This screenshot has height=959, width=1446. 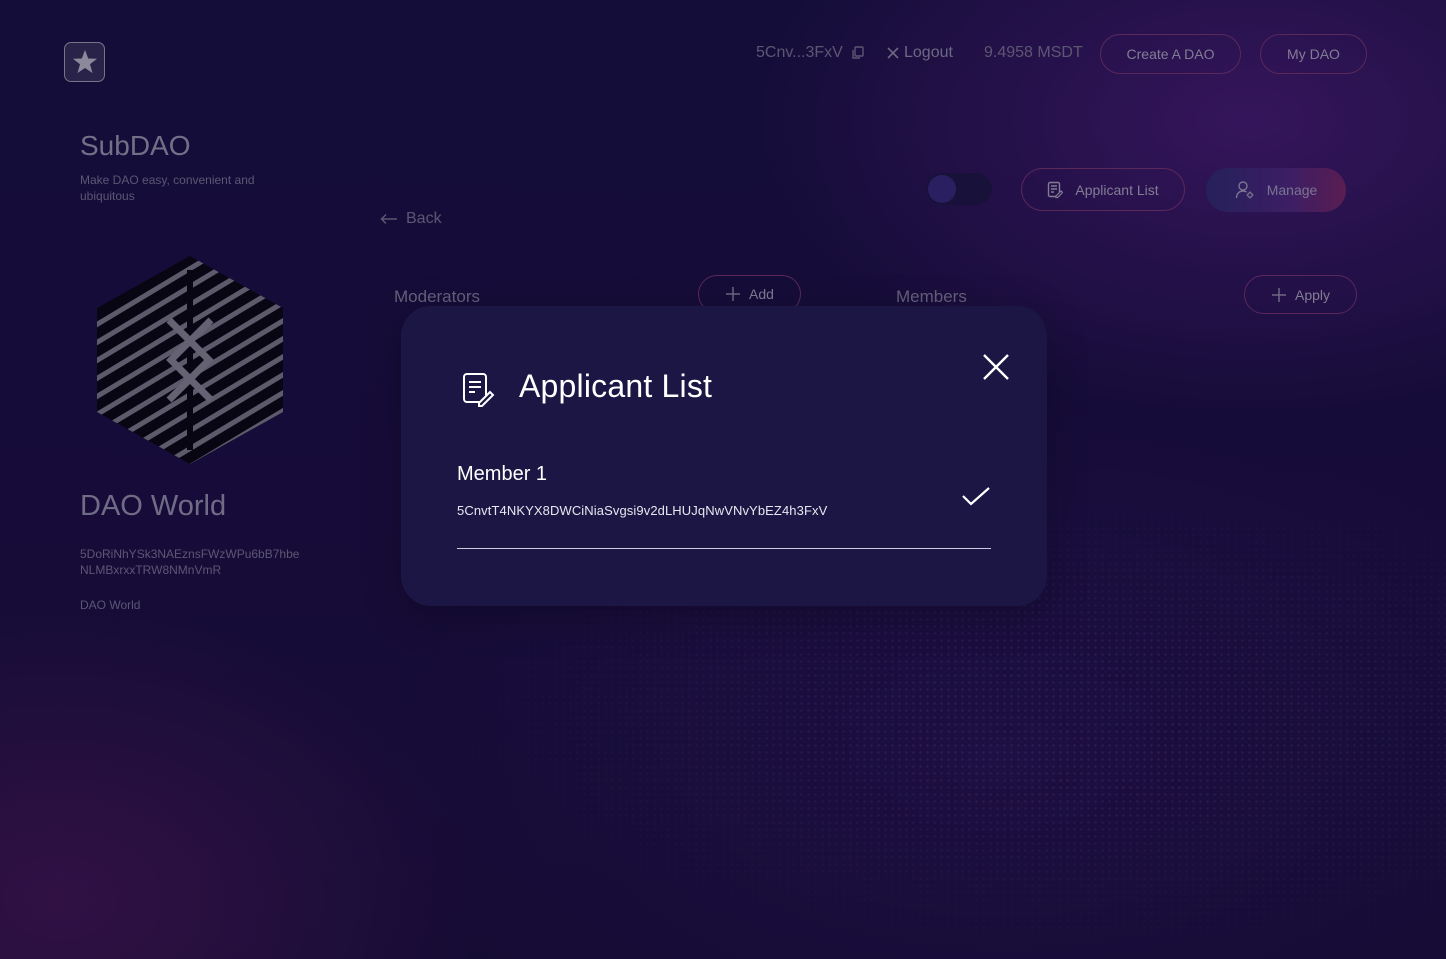 What do you see at coordinates (502, 474) in the screenshot?
I see `applicant-name: Member 1` at bounding box center [502, 474].